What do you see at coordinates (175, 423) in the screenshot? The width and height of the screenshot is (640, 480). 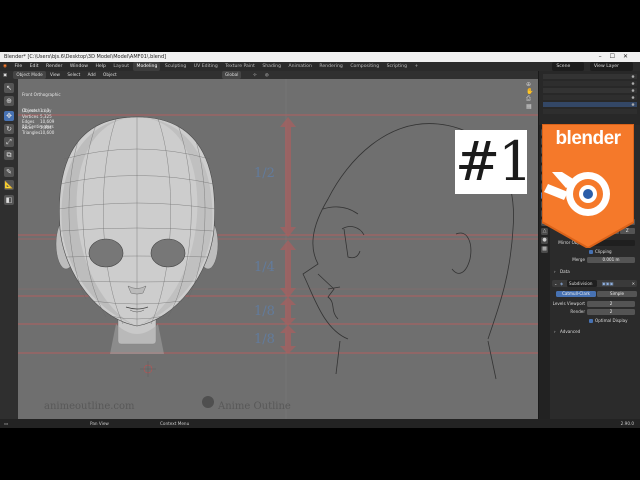 I see `status-context-menu: Context Menu` at bounding box center [175, 423].